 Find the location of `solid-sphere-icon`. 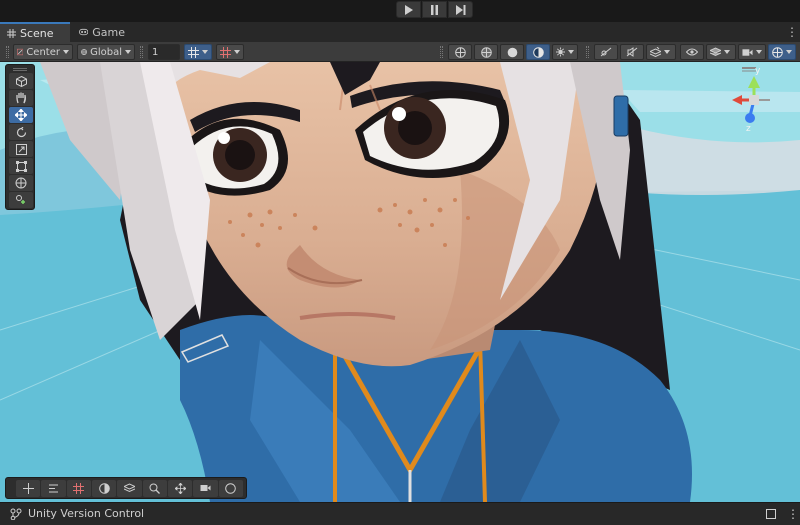

solid-sphere-icon is located at coordinates (512, 52).